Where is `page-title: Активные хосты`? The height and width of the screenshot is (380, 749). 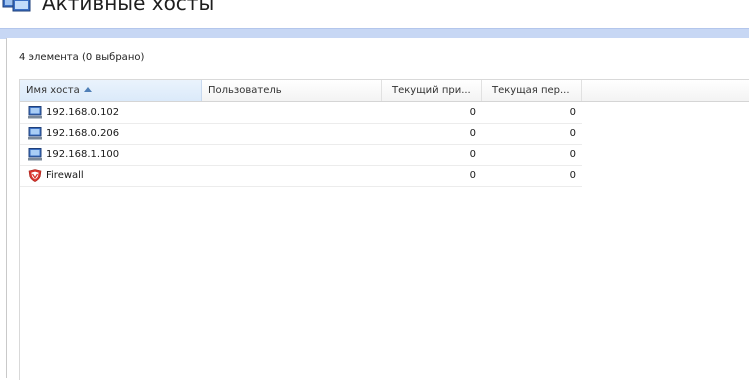
page-title: Активные хосты is located at coordinates (128, 7).